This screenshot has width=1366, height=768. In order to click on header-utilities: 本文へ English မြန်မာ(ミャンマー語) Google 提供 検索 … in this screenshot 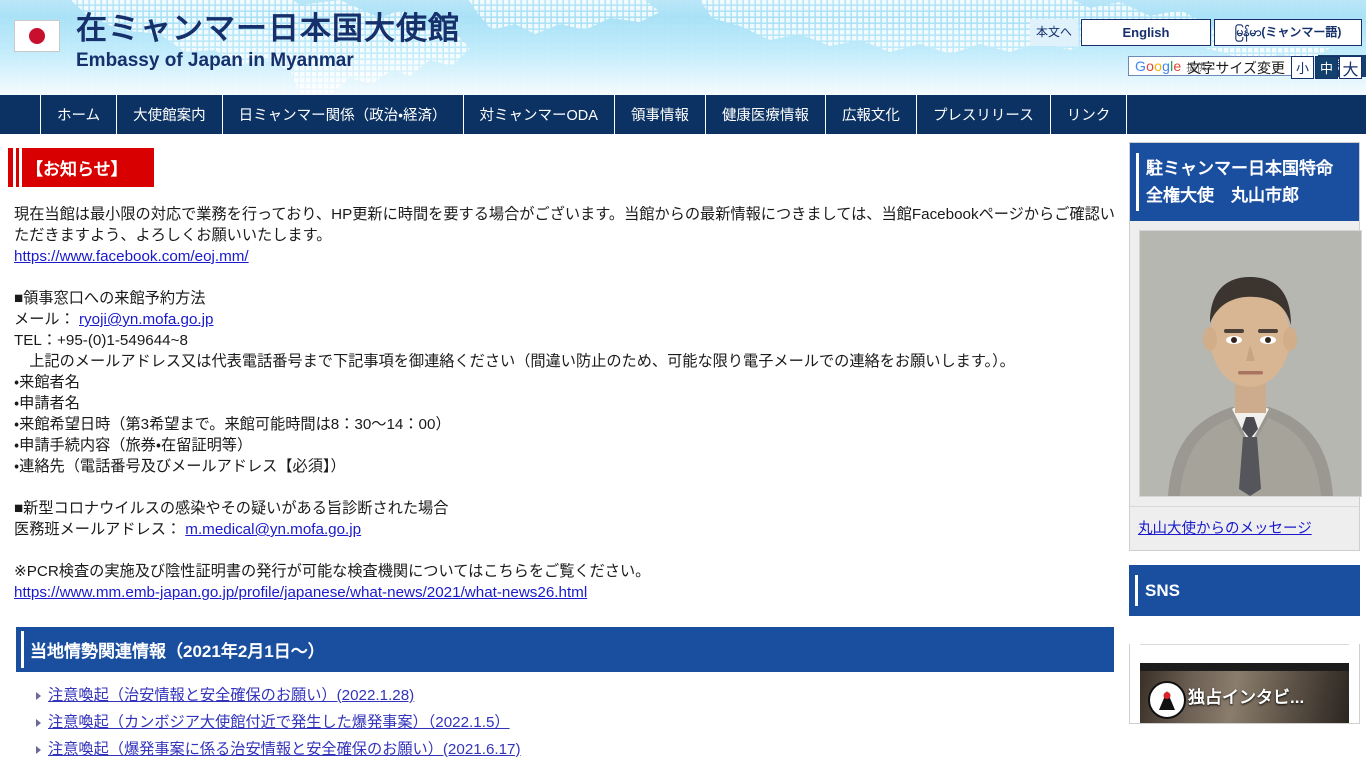, I will do `click(1196, 47)`.